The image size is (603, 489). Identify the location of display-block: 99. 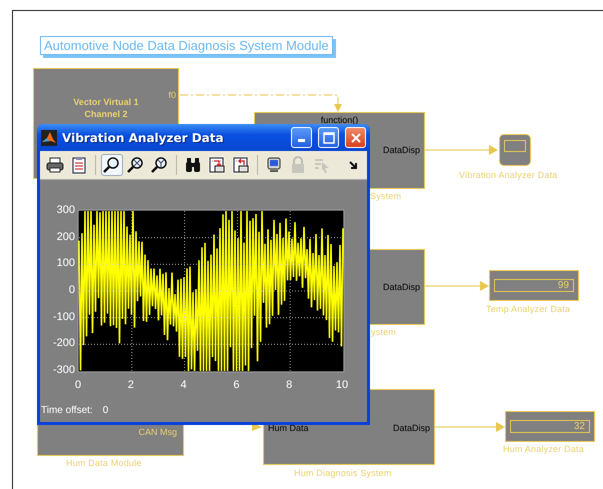
(534, 285).